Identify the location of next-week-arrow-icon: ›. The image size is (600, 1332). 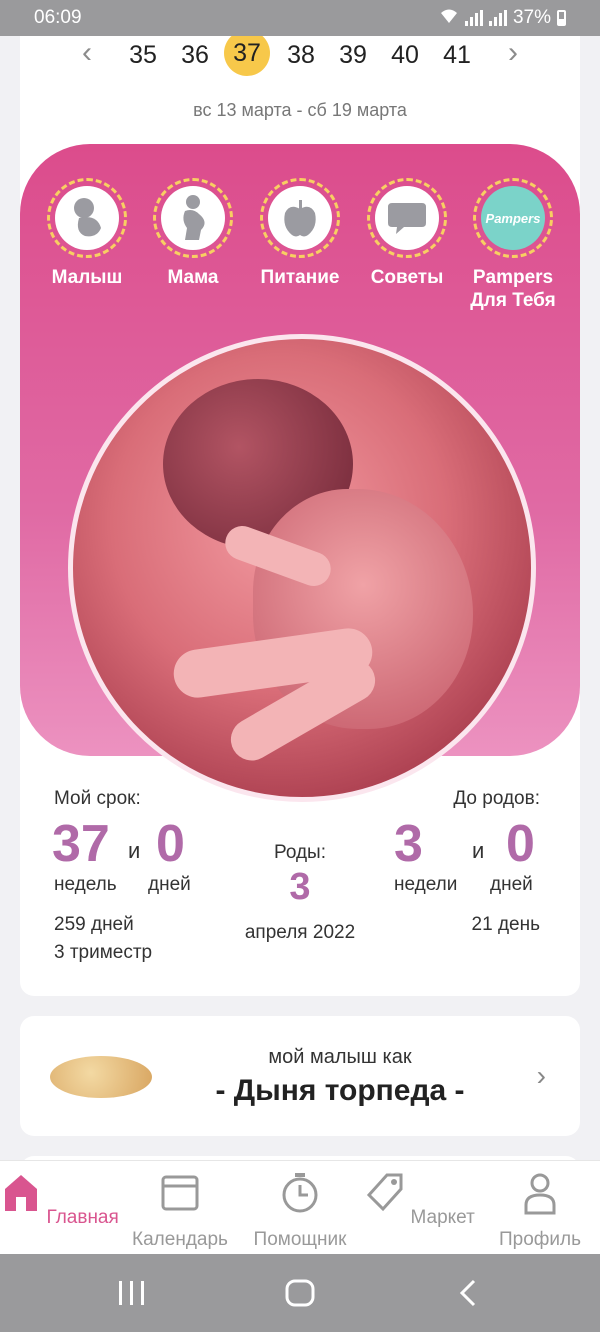
(513, 53).